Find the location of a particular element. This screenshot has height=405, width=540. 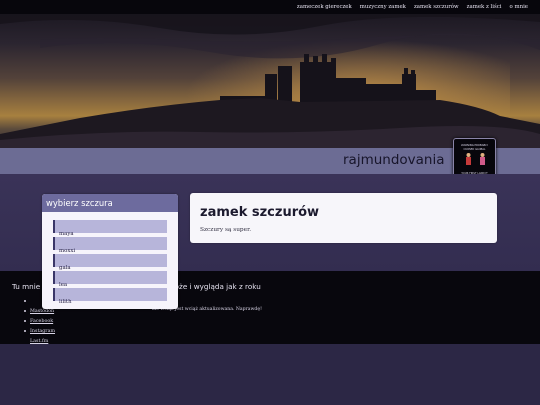

nav-link-o-mnie: o mnie is located at coordinates (519, 7).